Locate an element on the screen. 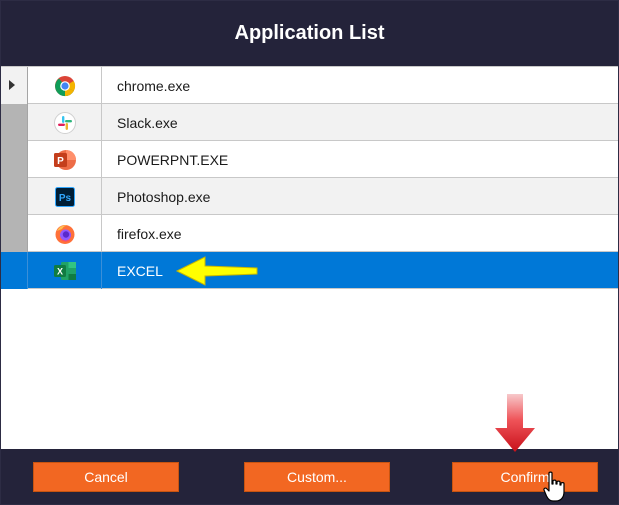  svg-text: X is located at coordinates (59, 271).